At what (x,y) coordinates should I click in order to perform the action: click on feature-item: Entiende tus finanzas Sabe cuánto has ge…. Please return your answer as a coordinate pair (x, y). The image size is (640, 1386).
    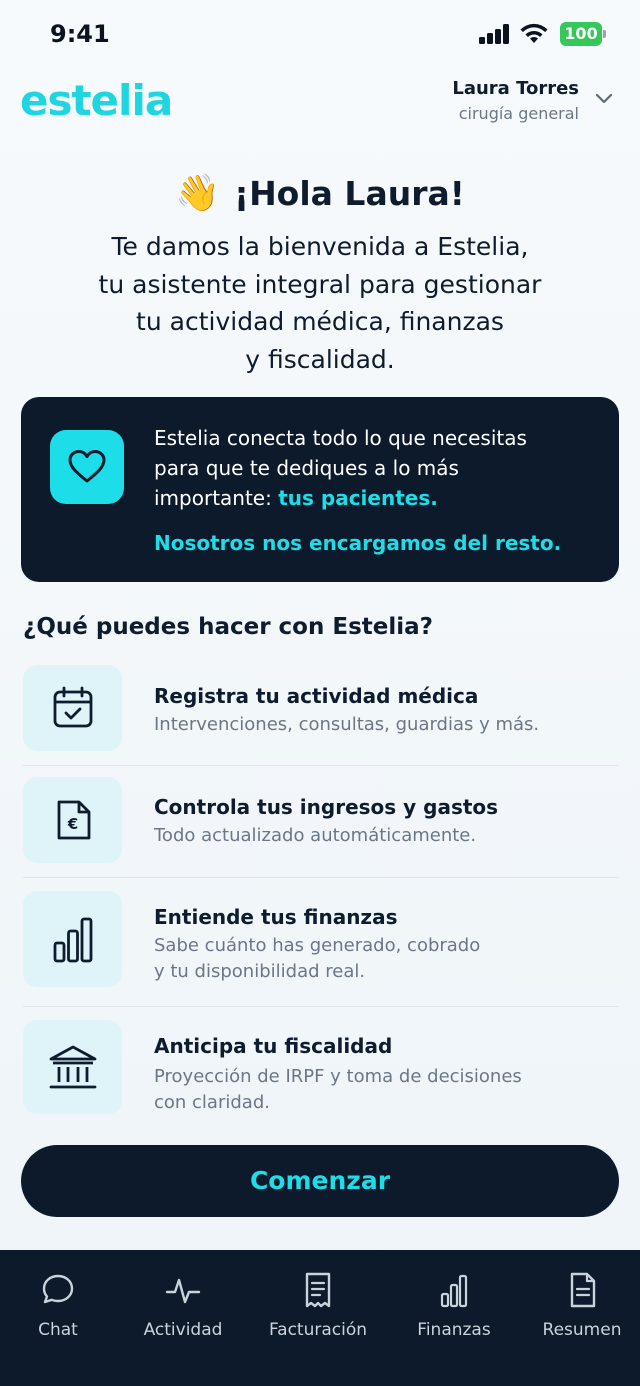
    Looking at the image, I should click on (321, 939).